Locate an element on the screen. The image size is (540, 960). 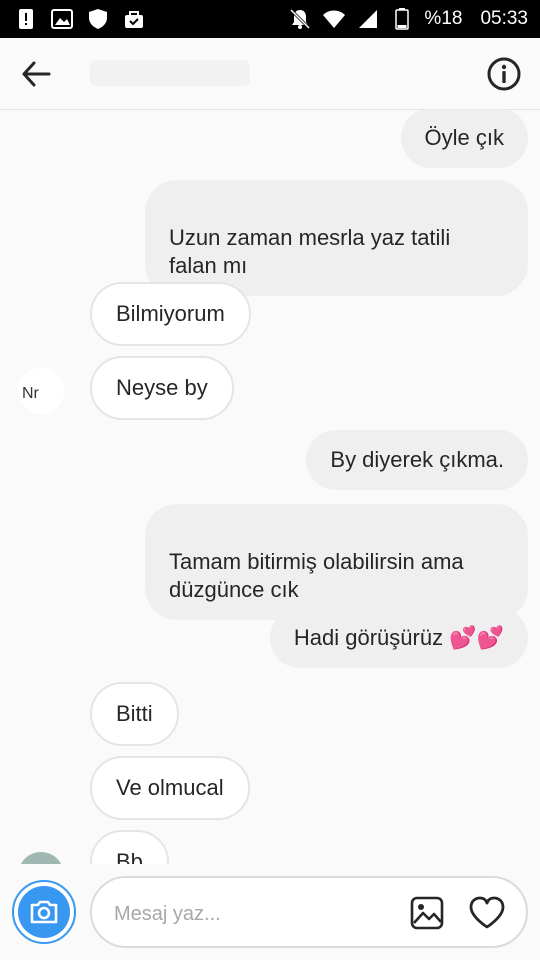
message-bubble-outgoing: Hadi görüşürüz 💕💕 is located at coordinates (398, 638).